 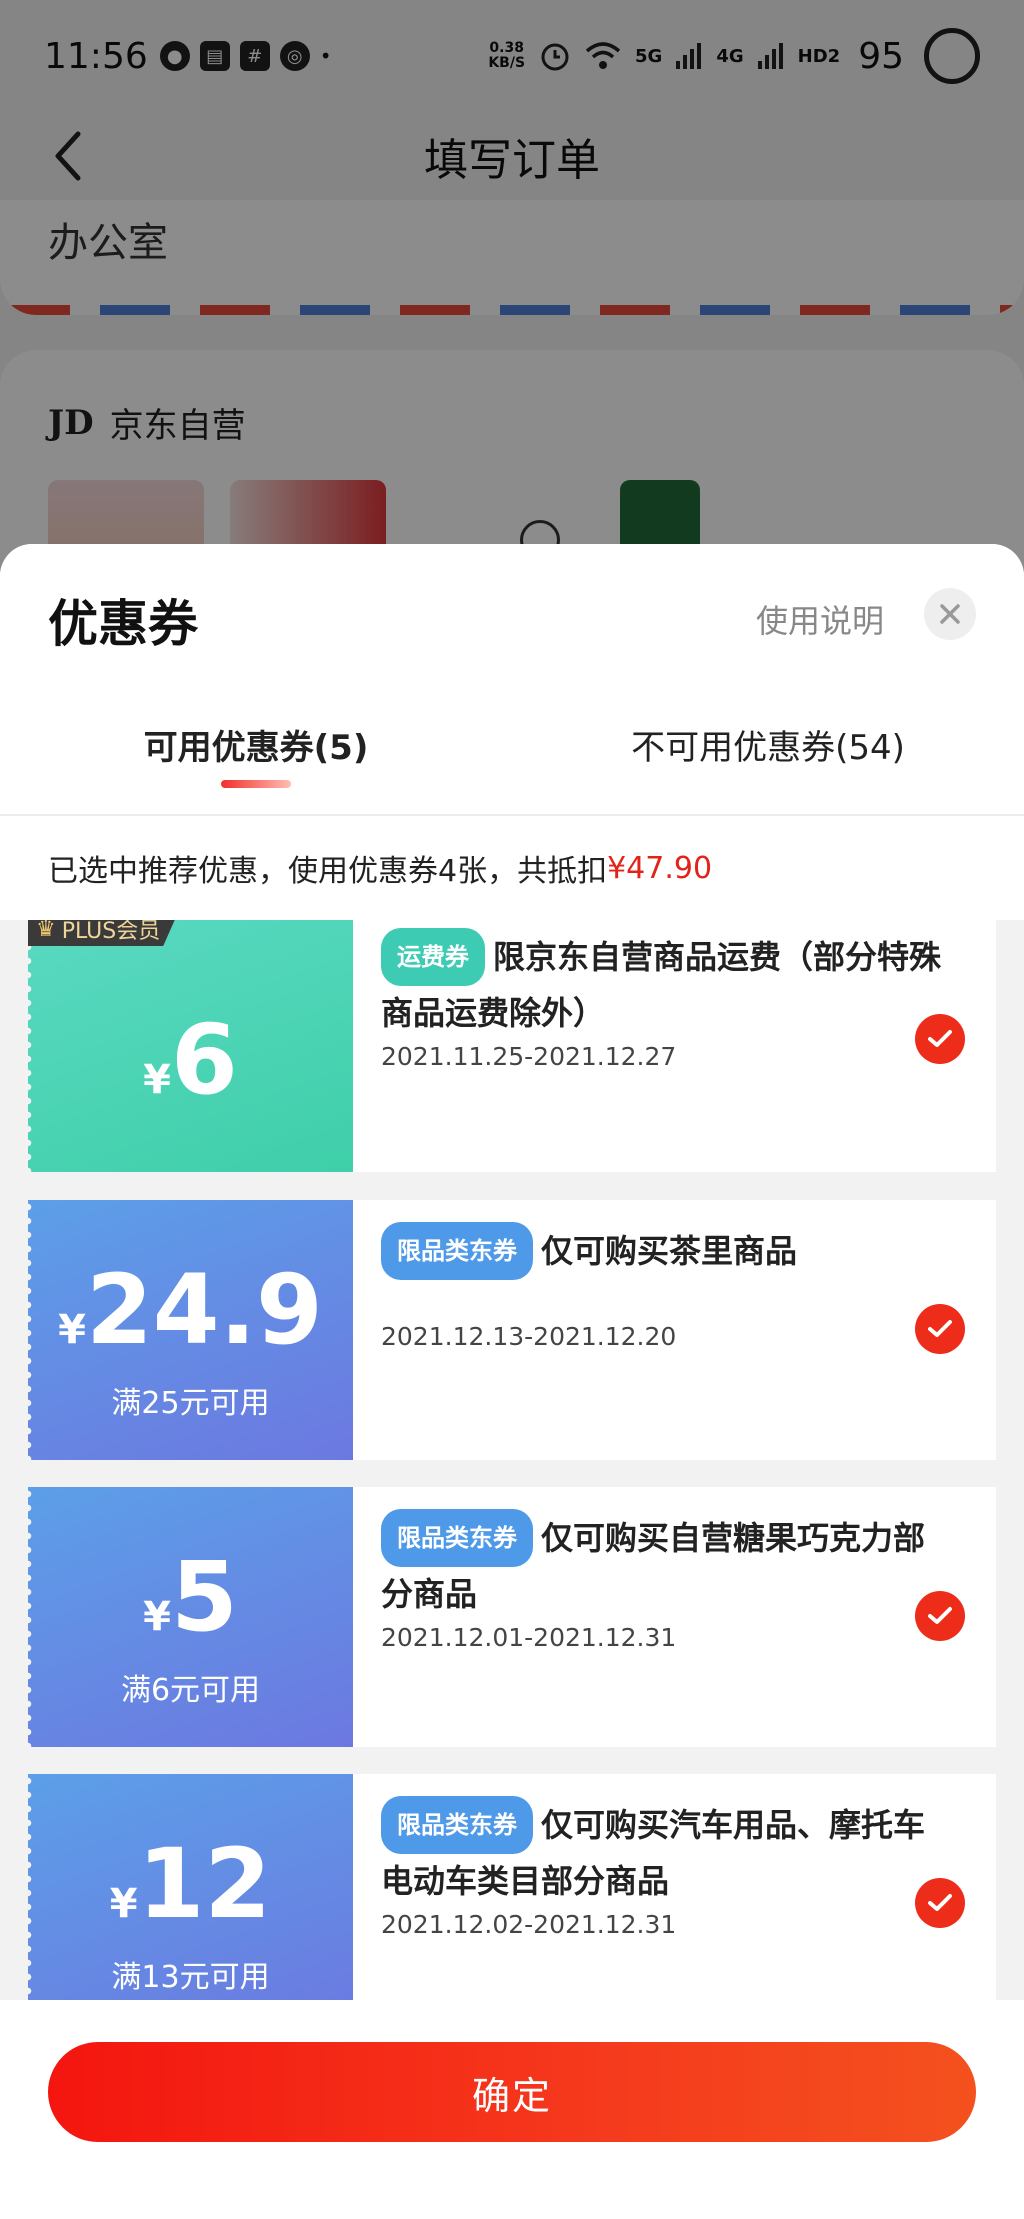 What do you see at coordinates (204, 1310) in the screenshot?
I see `coupon-amount-value: 24.9` at bounding box center [204, 1310].